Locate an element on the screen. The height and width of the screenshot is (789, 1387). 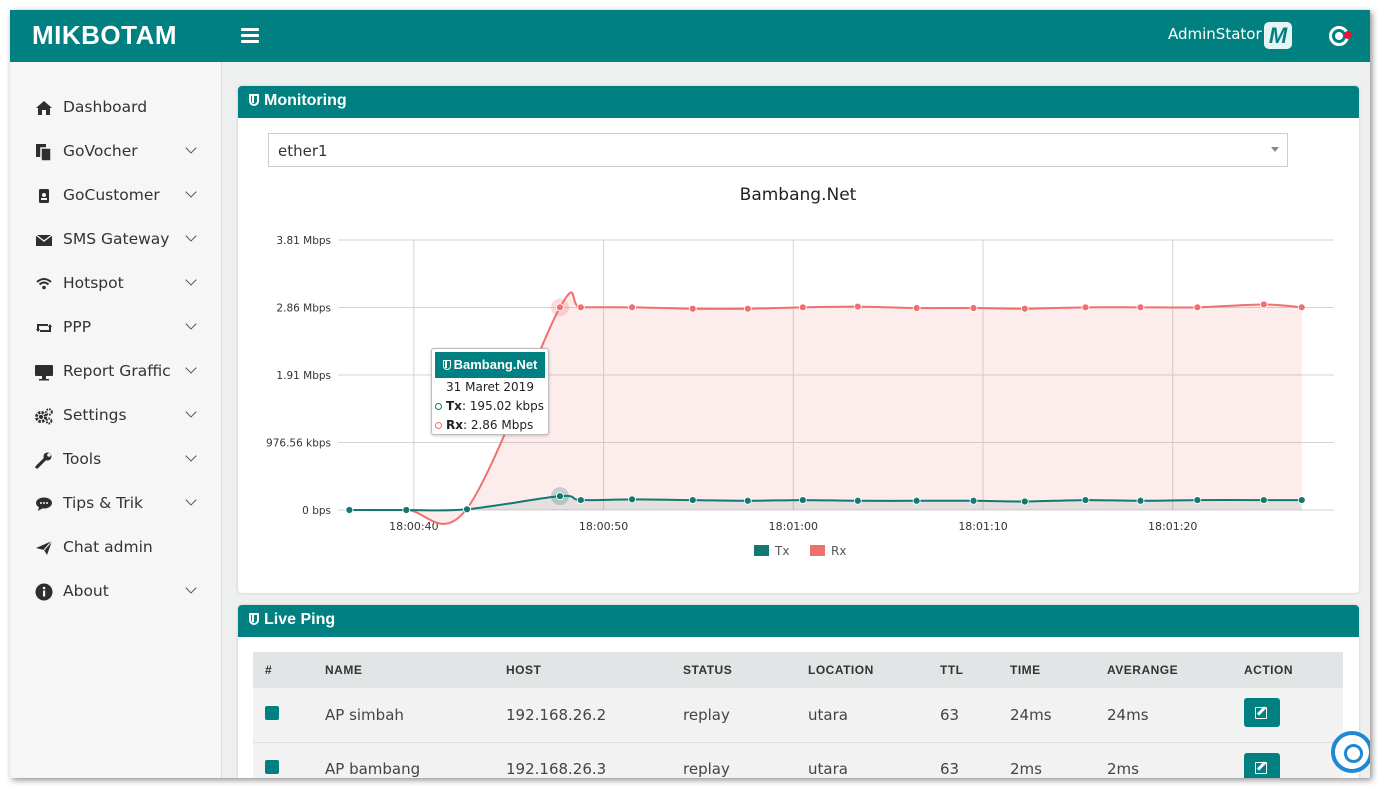
legend-item-rx: Rx is located at coordinates (828, 551).